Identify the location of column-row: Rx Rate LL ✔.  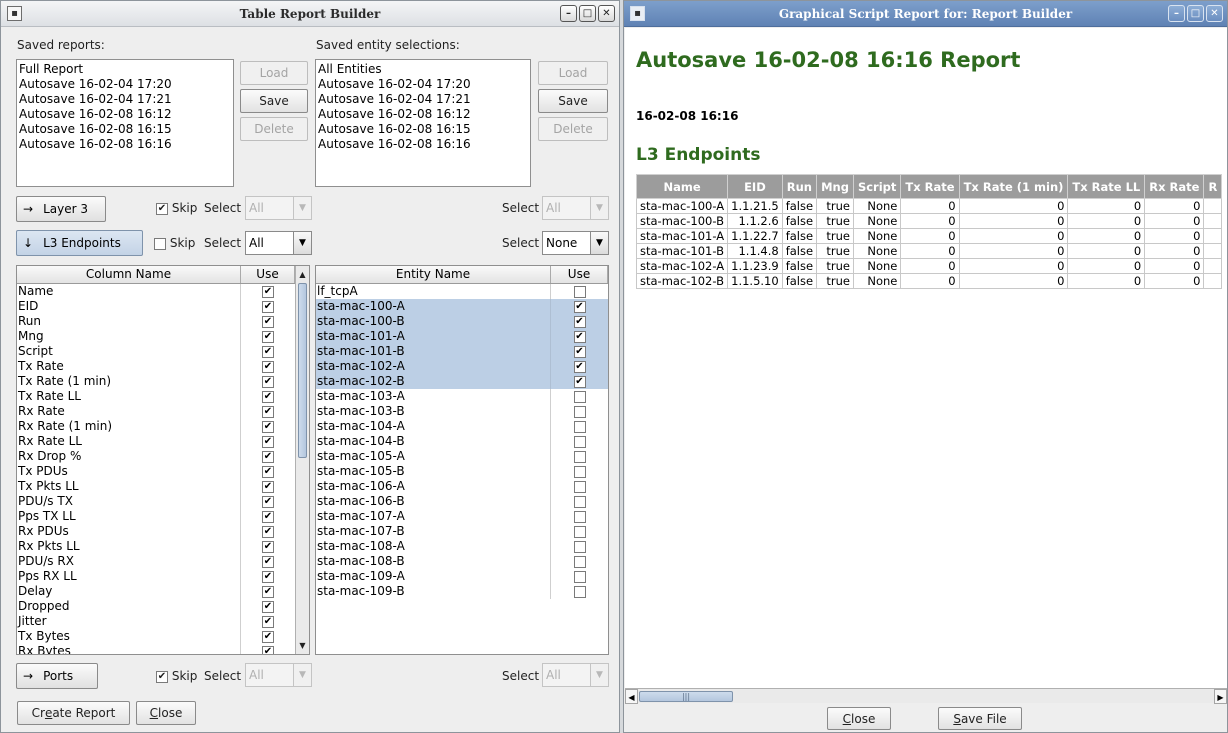
(156, 441).